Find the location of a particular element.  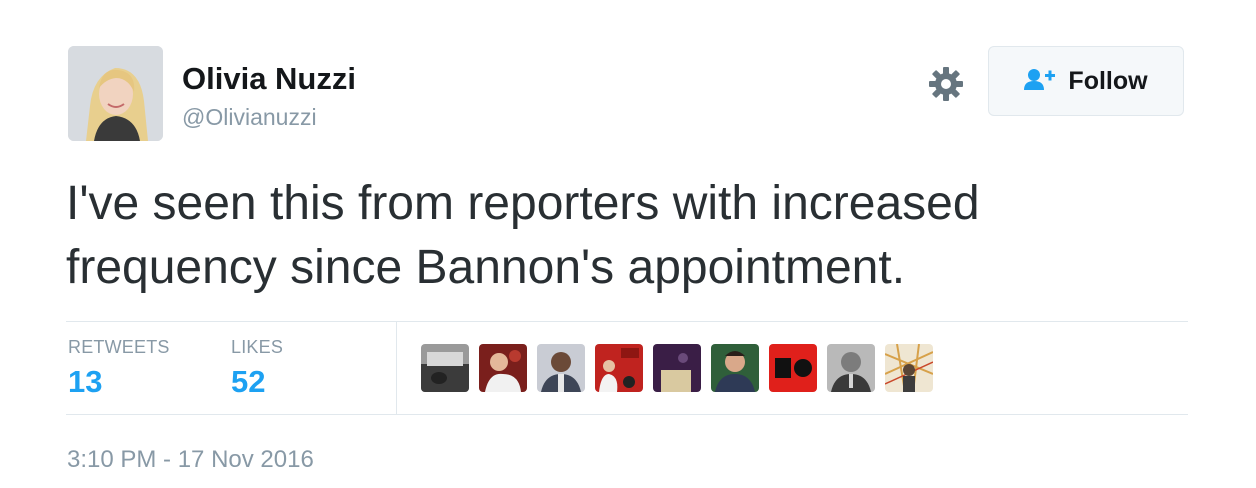

gear-icon is located at coordinates (946, 84).